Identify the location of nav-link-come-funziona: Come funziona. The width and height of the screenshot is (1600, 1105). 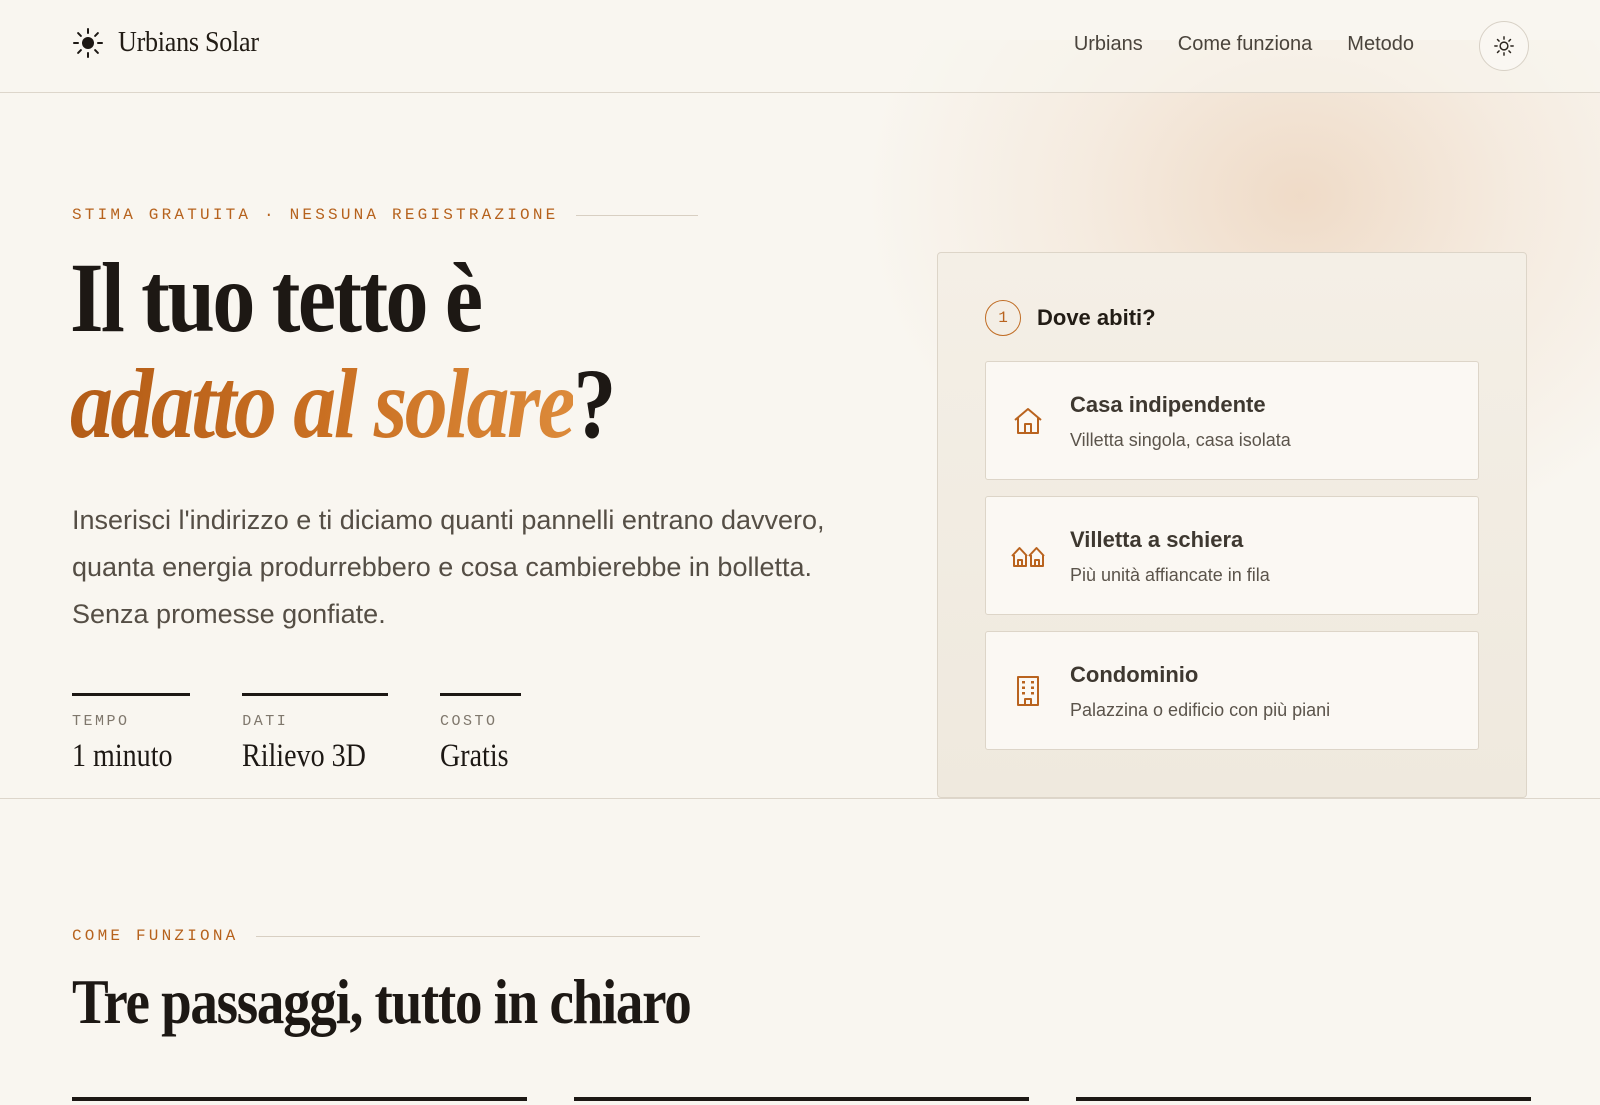
(1245, 44).